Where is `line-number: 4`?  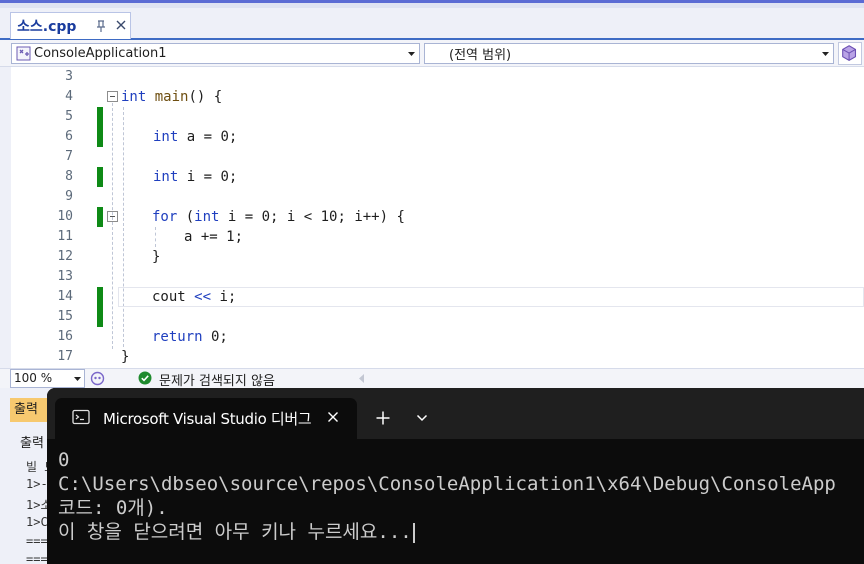 line-number: 4 is located at coordinates (69, 96).